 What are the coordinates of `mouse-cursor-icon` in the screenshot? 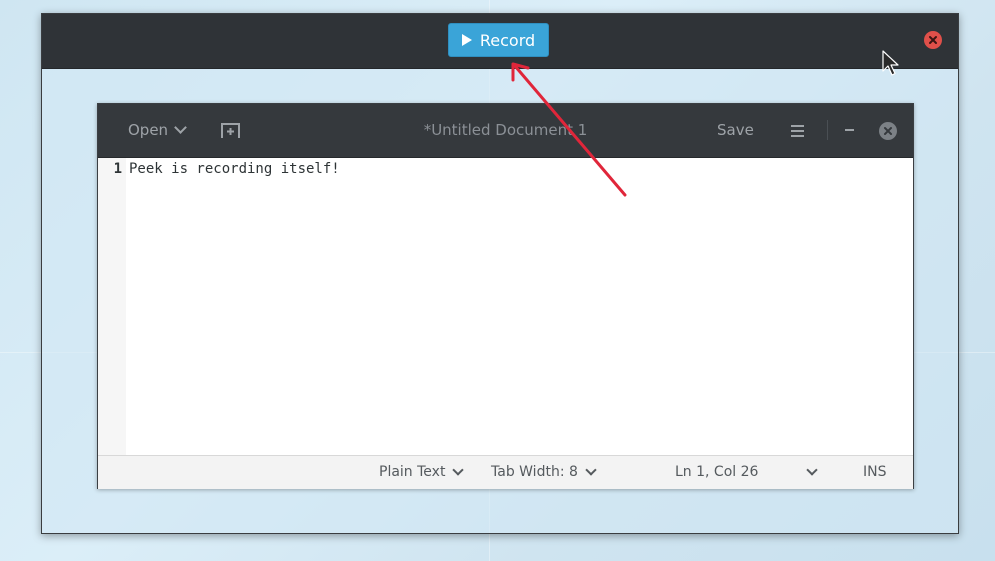 It's located at (890, 63).